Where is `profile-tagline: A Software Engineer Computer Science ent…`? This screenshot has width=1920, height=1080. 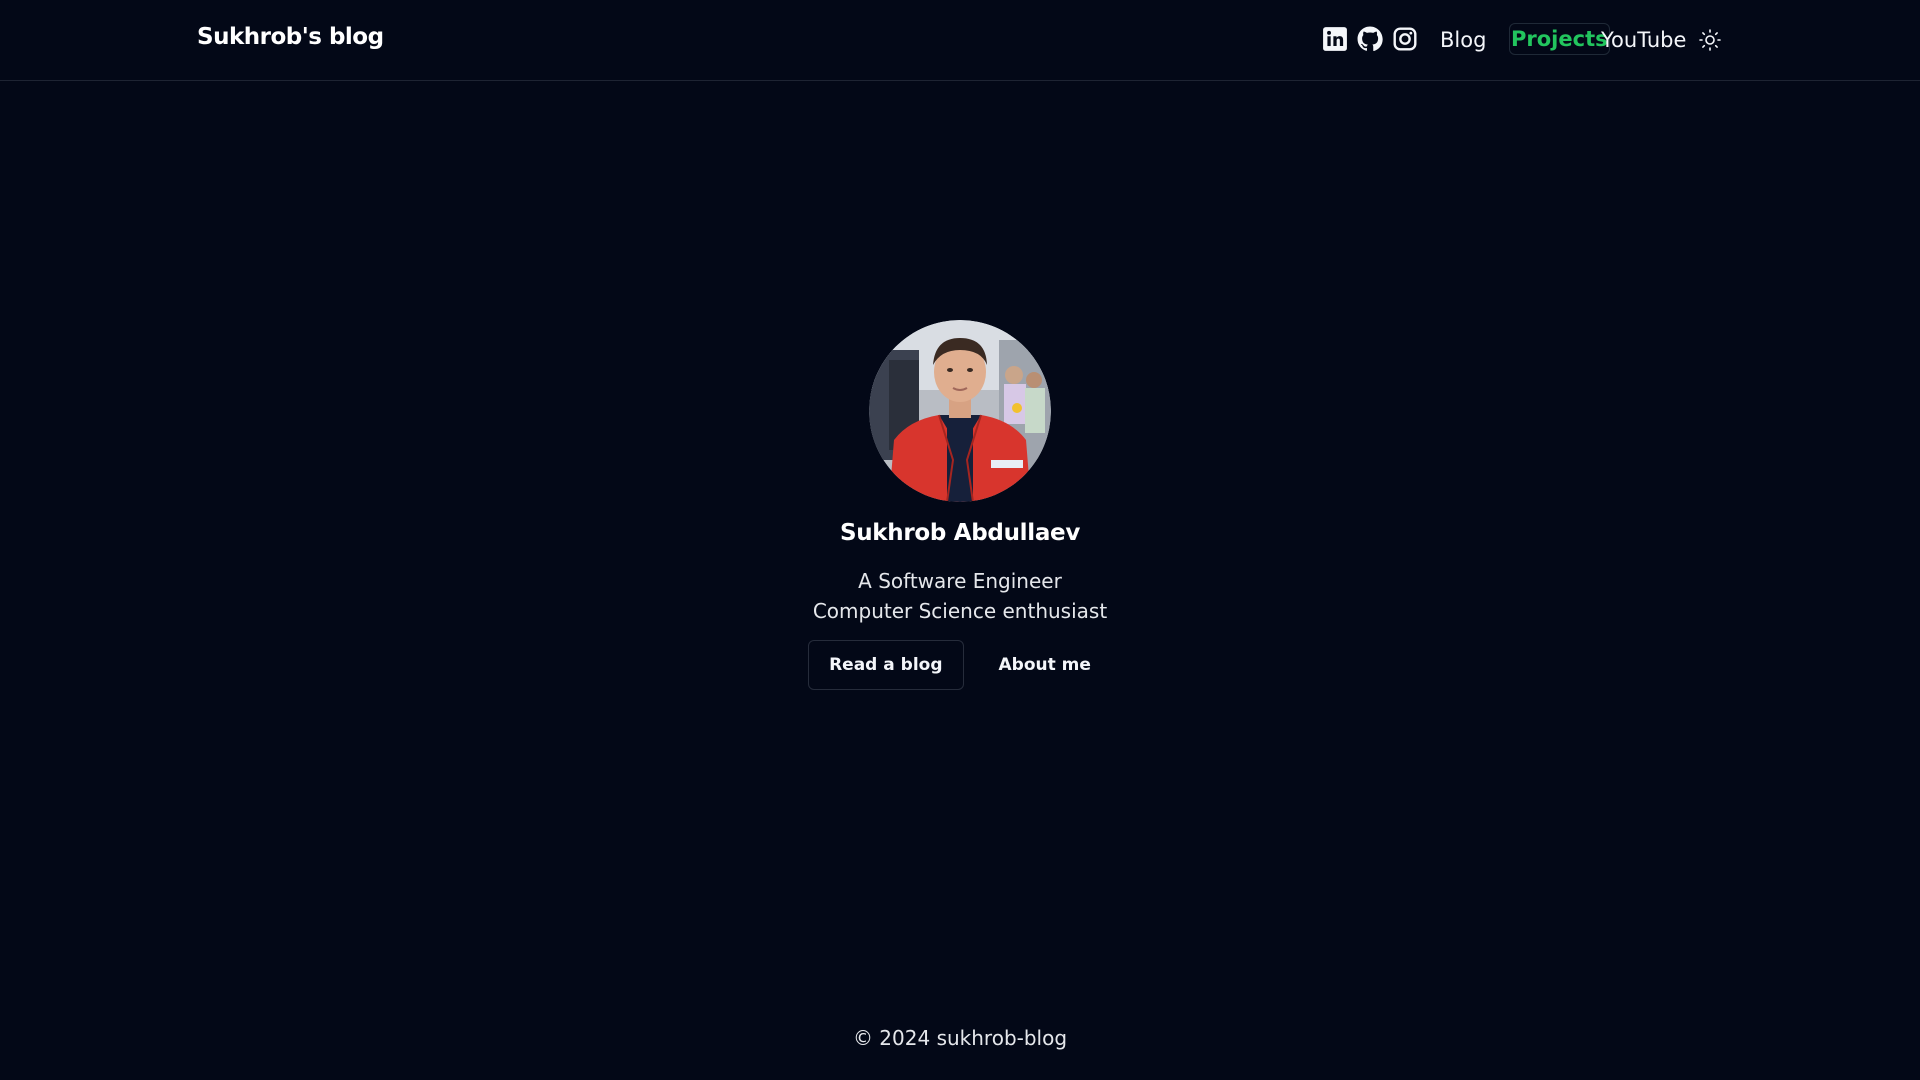 profile-tagline: A Software Engineer Computer Science ent… is located at coordinates (960, 596).